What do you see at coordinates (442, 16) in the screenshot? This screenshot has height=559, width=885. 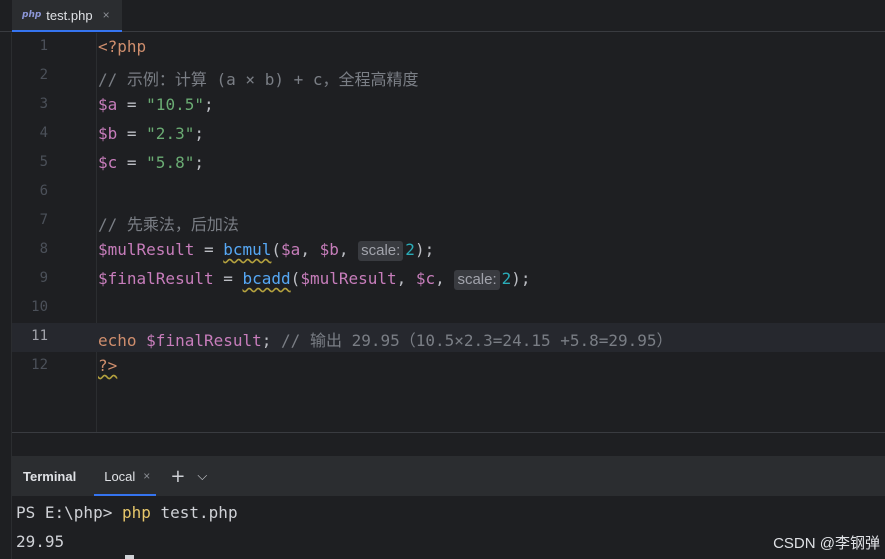 I see `editor-tab-bar: php test.php ×` at bounding box center [442, 16].